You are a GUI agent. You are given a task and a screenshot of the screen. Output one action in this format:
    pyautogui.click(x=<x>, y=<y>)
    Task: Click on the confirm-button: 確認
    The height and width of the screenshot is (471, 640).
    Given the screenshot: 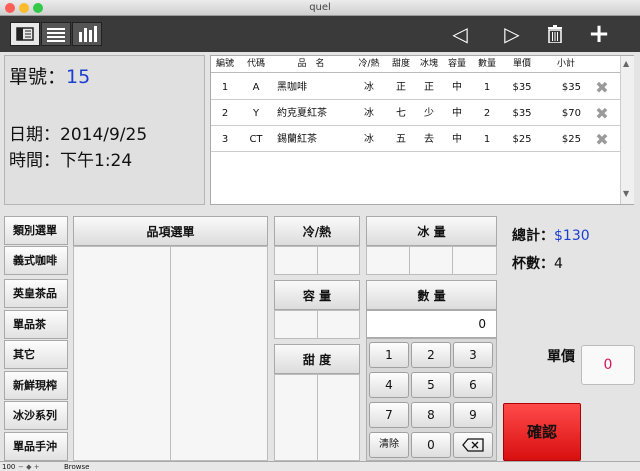 What is the action you would take?
    pyautogui.click(x=542, y=432)
    